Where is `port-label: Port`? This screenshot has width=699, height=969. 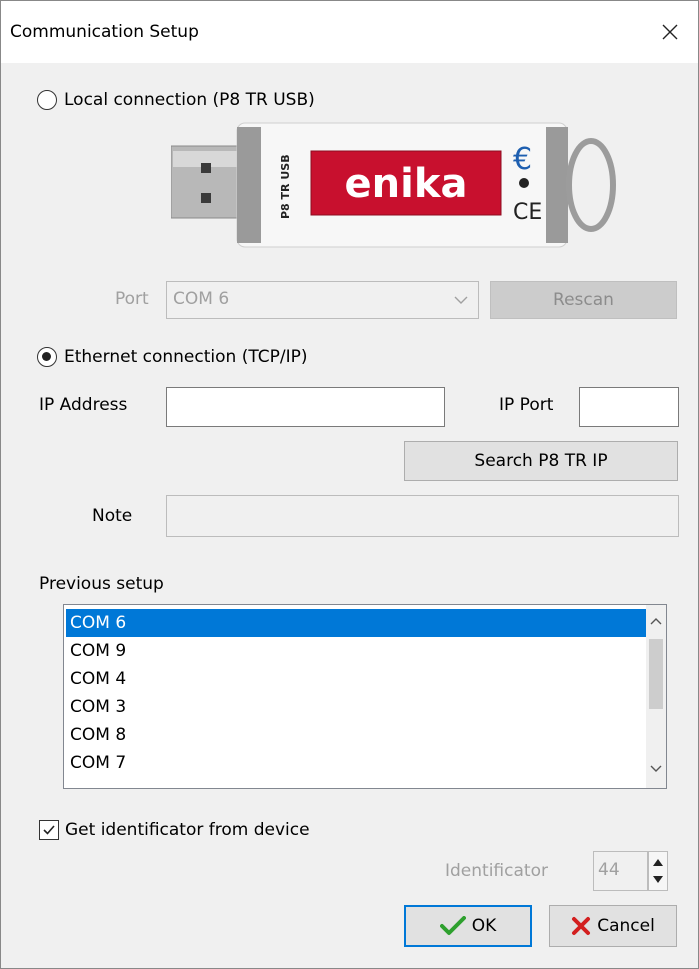 port-label: Port is located at coordinates (132, 299).